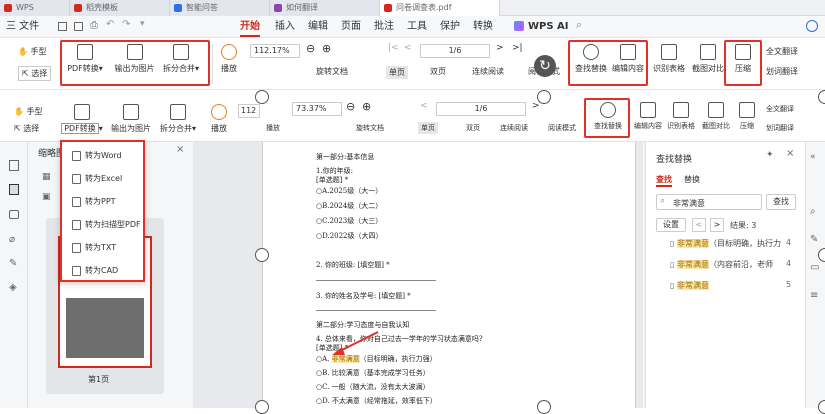 The image size is (825, 414). I want to click on attachment-icon: ⌀, so click(12, 239).